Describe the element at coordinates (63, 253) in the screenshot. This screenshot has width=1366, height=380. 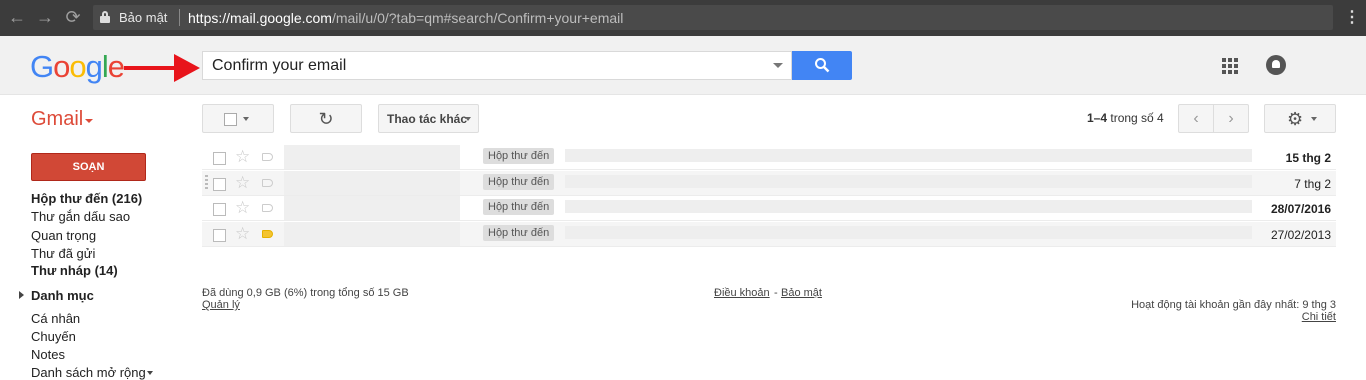
I see `sidebar-item: Thư đã gửi` at that location.